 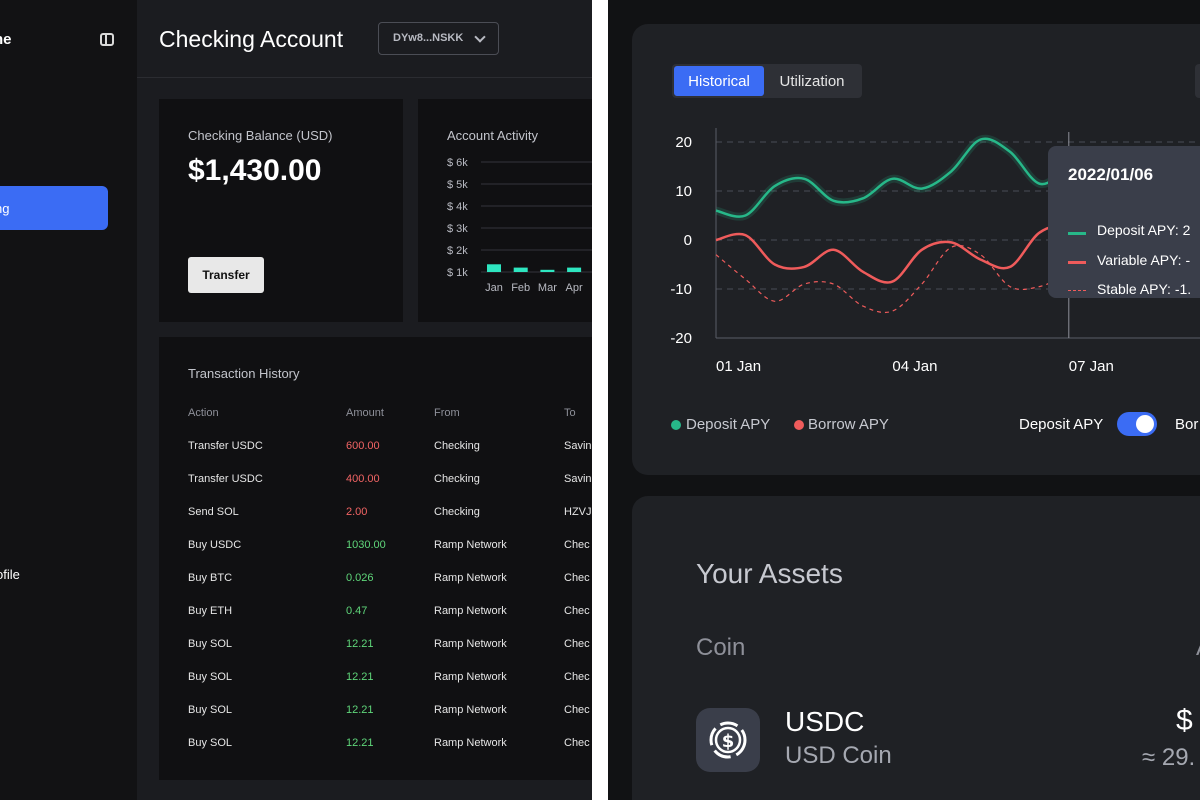 What do you see at coordinates (364, 39) in the screenshot?
I see `page-header: Checking Account DYw8...NSKK` at bounding box center [364, 39].